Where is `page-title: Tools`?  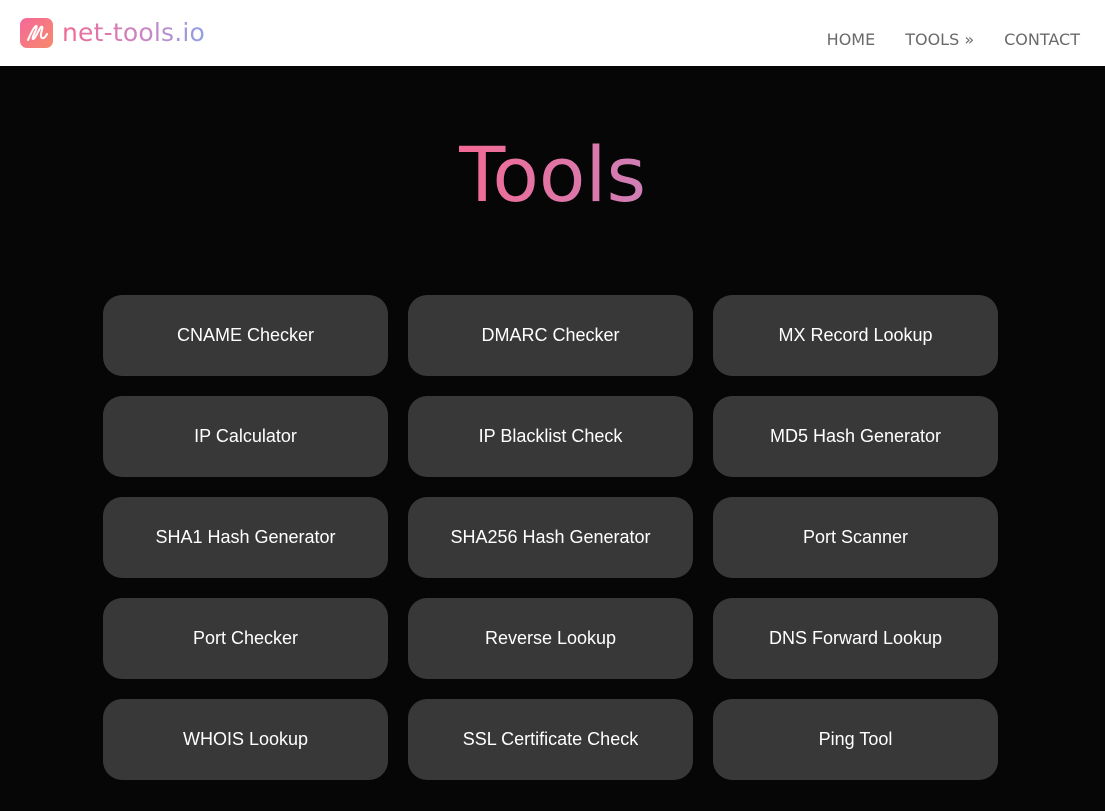 page-title: Tools is located at coordinates (552, 175).